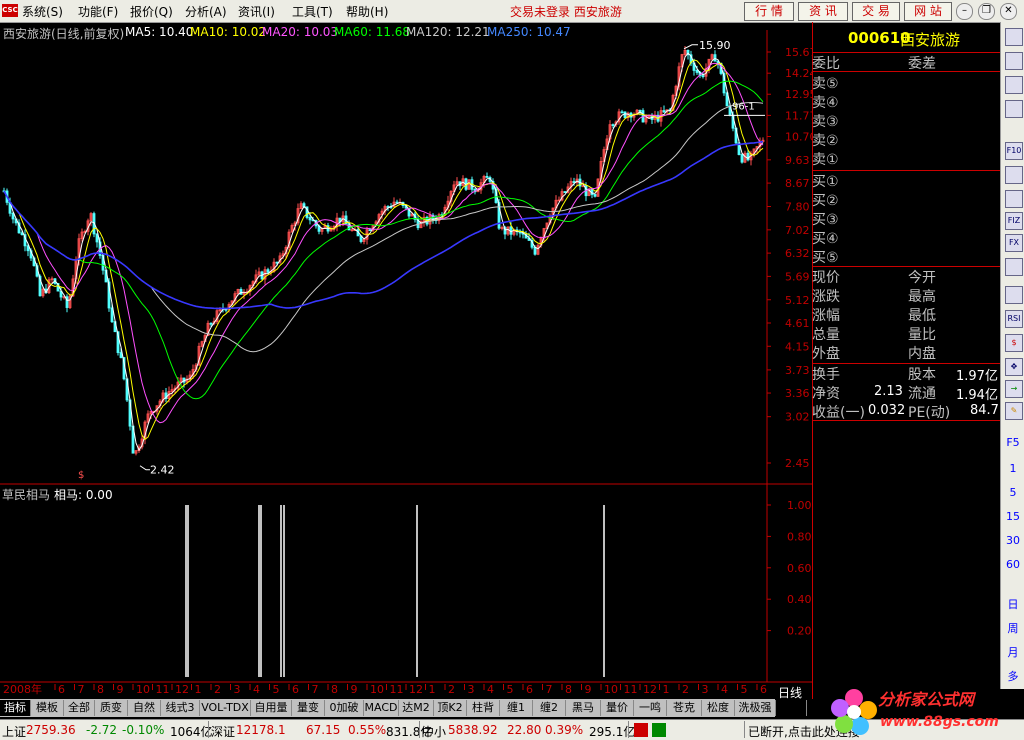 Image resolution: width=1024 pixels, height=740 pixels. Describe the element at coordinates (1014, 343) in the screenshot. I see `dollar-icon: $` at that location.